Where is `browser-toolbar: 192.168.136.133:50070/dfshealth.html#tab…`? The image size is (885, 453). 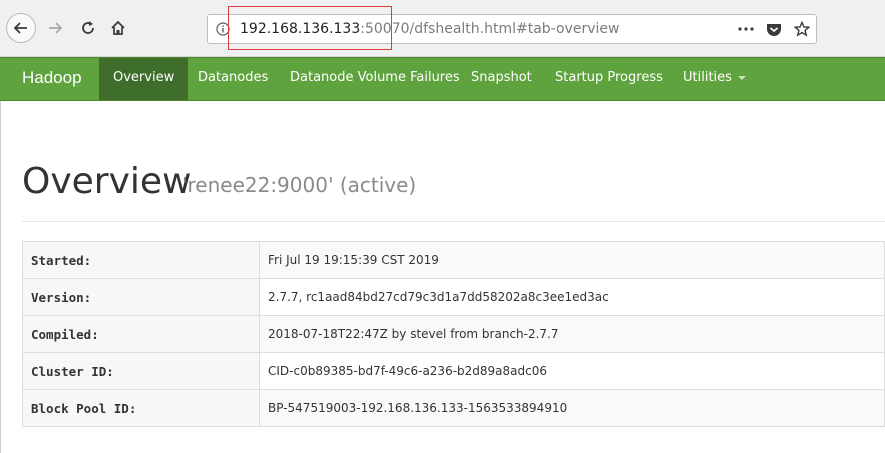
browser-toolbar: 192.168.136.133:50070/dfshealth.html#tab… is located at coordinates (442, 28).